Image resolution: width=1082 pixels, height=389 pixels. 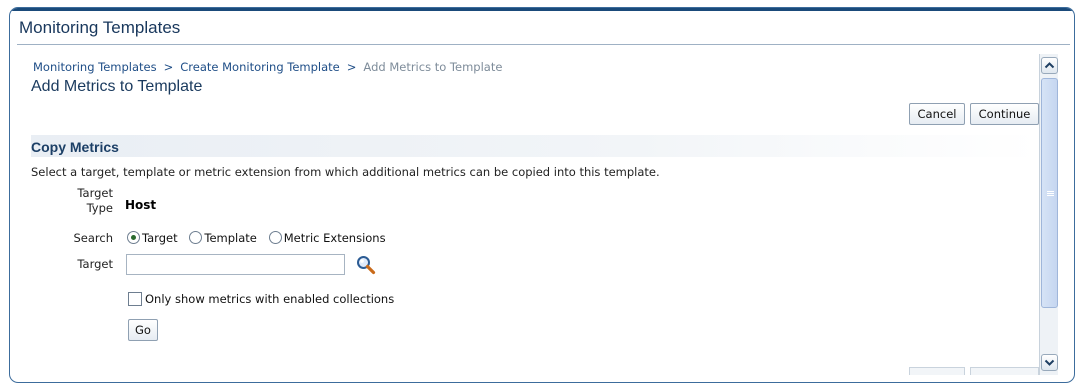 What do you see at coordinates (1049, 65) in the screenshot?
I see `chevron-up-icon` at bounding box center [1049, 65].